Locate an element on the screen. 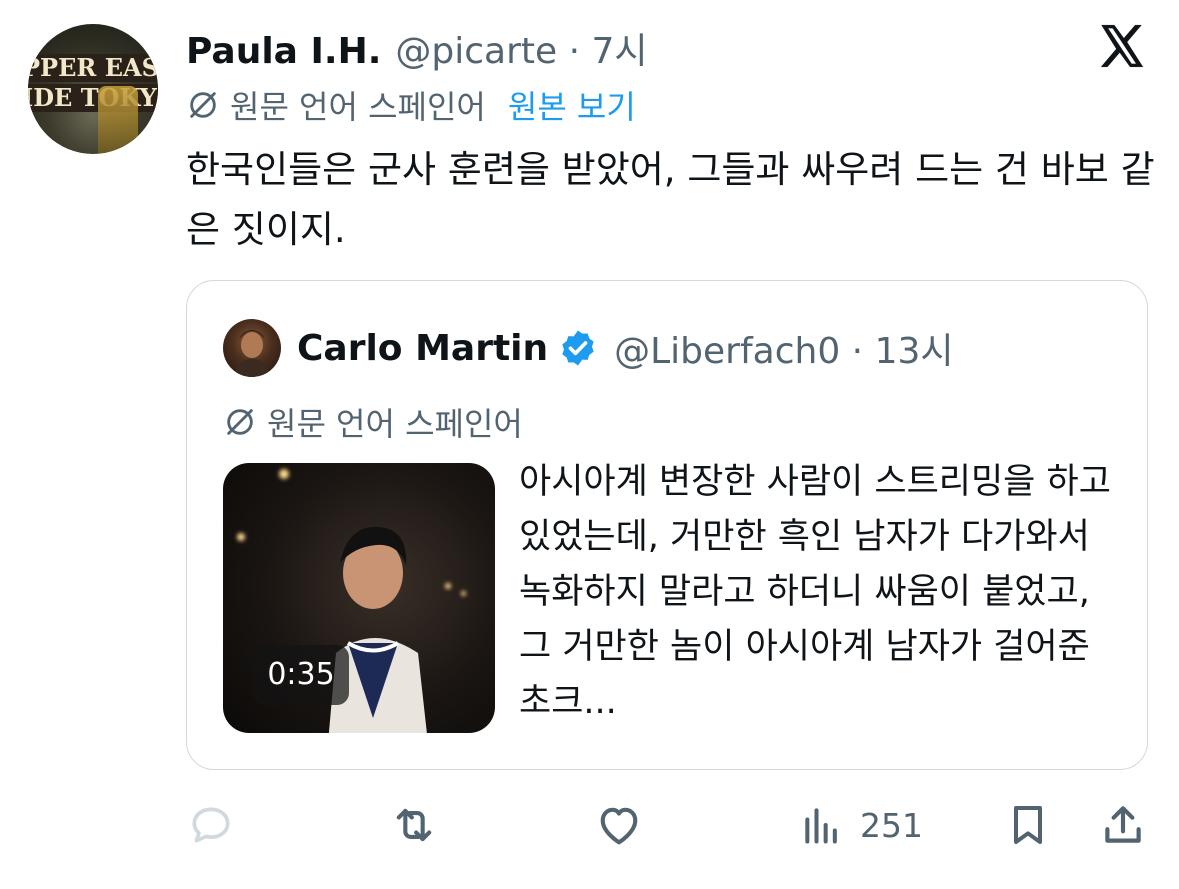  retweet-icon is located at coordinates (414, 825).